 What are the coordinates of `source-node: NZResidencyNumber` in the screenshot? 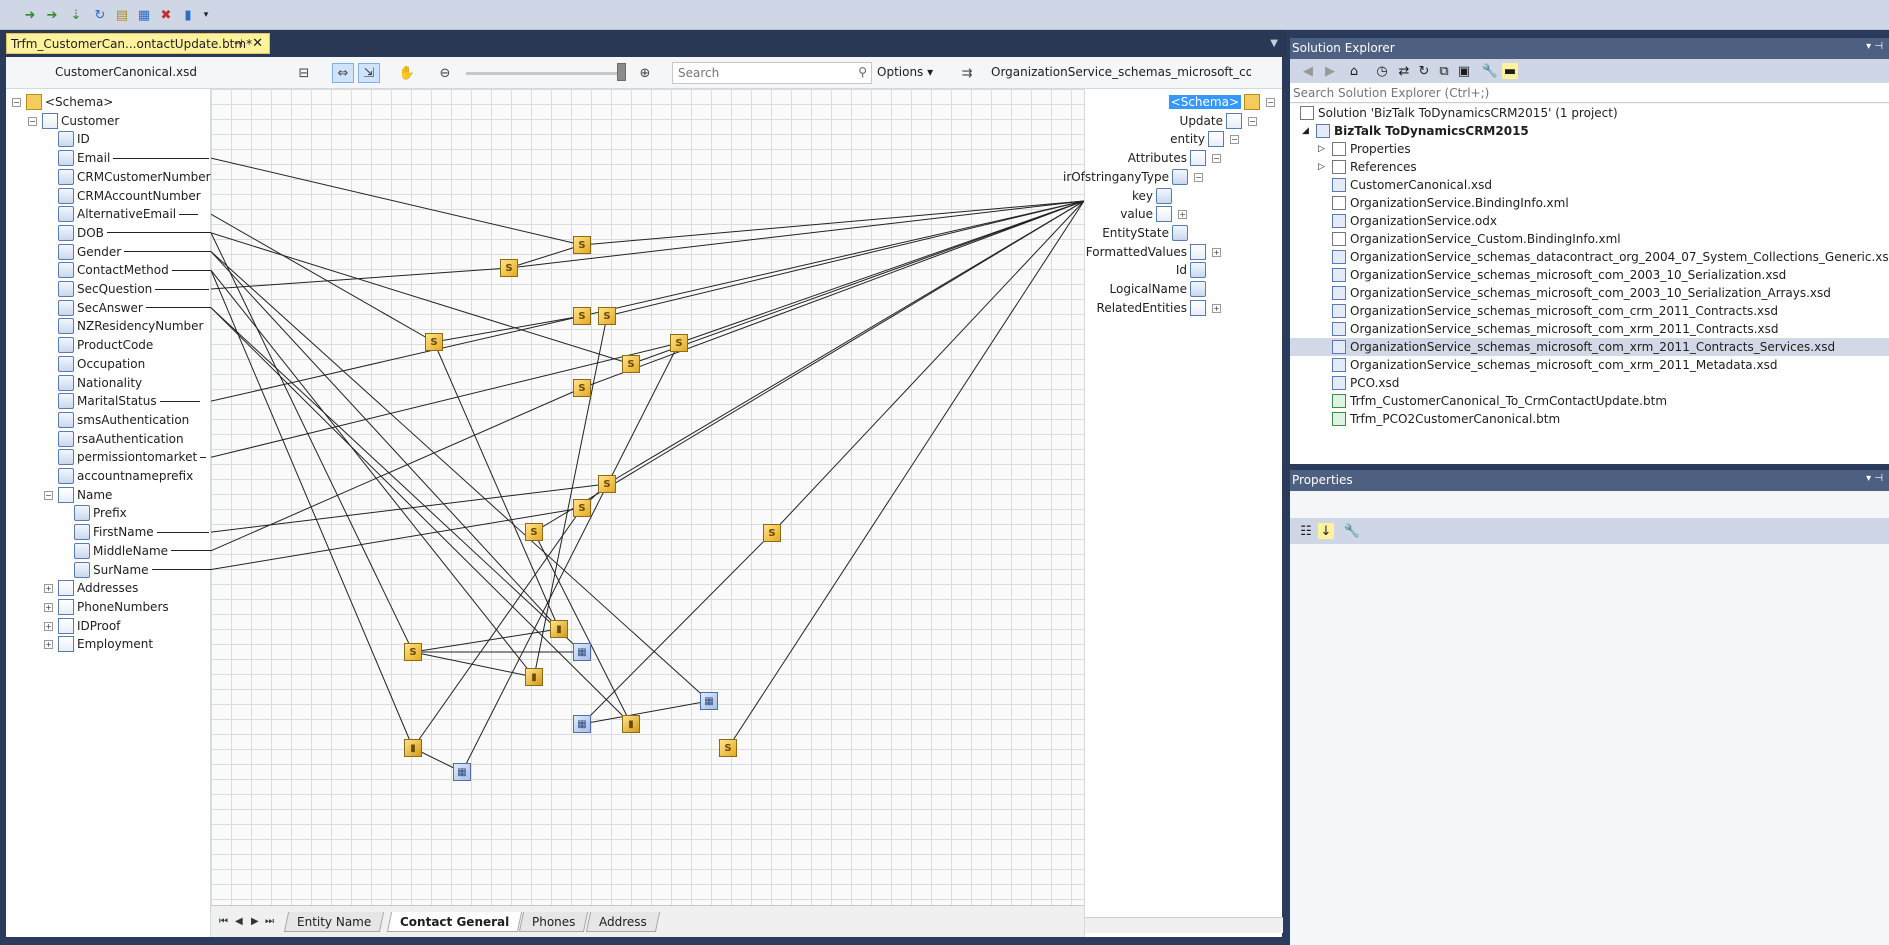 It's located at (130, 326).